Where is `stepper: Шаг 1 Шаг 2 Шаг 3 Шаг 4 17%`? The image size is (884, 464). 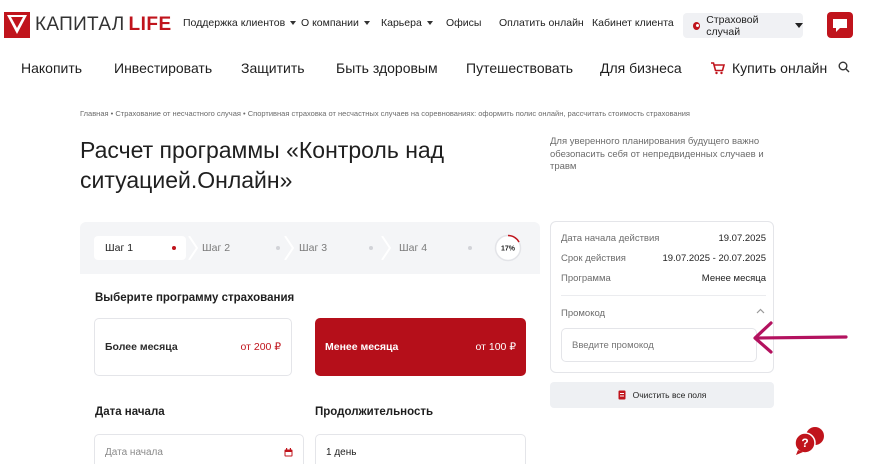
stepper: Шаг 1 Шаг 2 Шаг 3 Шаг 4 17% is located at coordinates (310, 248).